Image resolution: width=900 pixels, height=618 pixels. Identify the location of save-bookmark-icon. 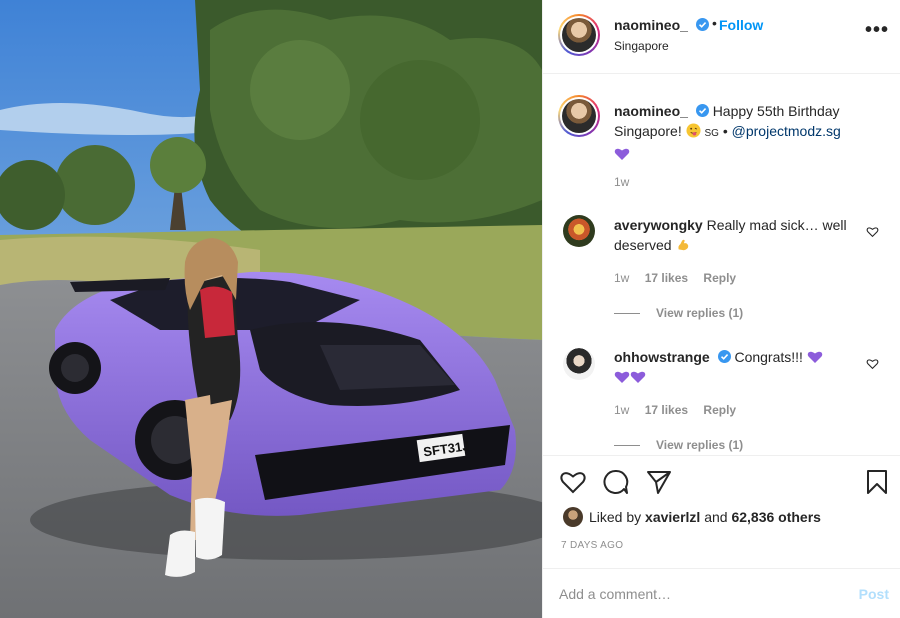
(877, 482).